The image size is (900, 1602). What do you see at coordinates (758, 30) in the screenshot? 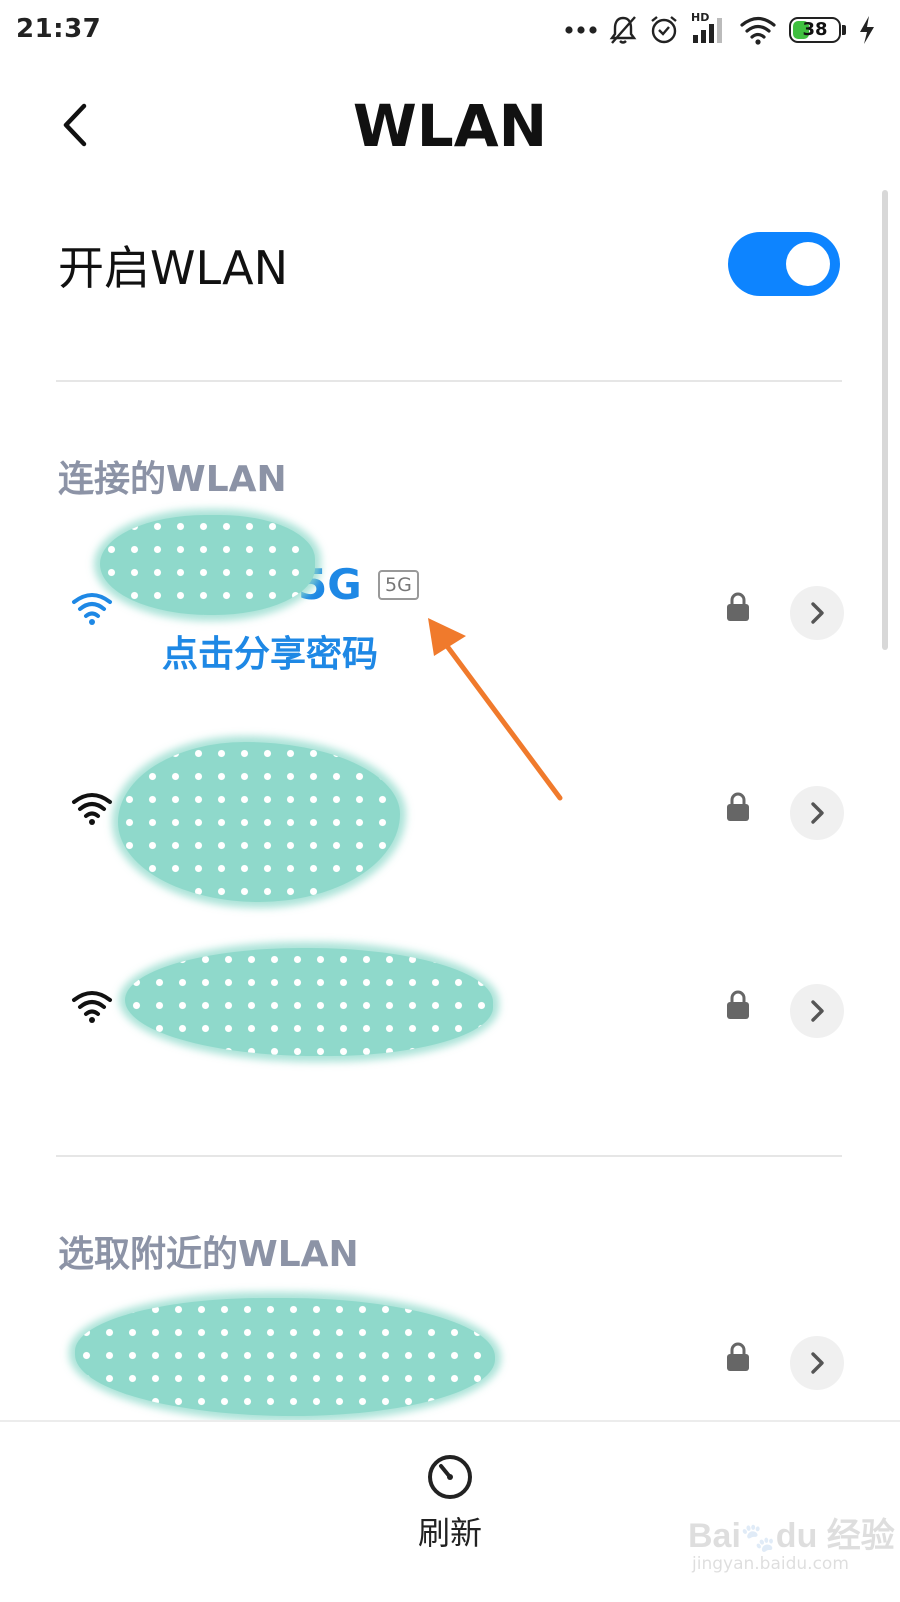
I see `wifi-status-icon` at bounding box center [758, 30].